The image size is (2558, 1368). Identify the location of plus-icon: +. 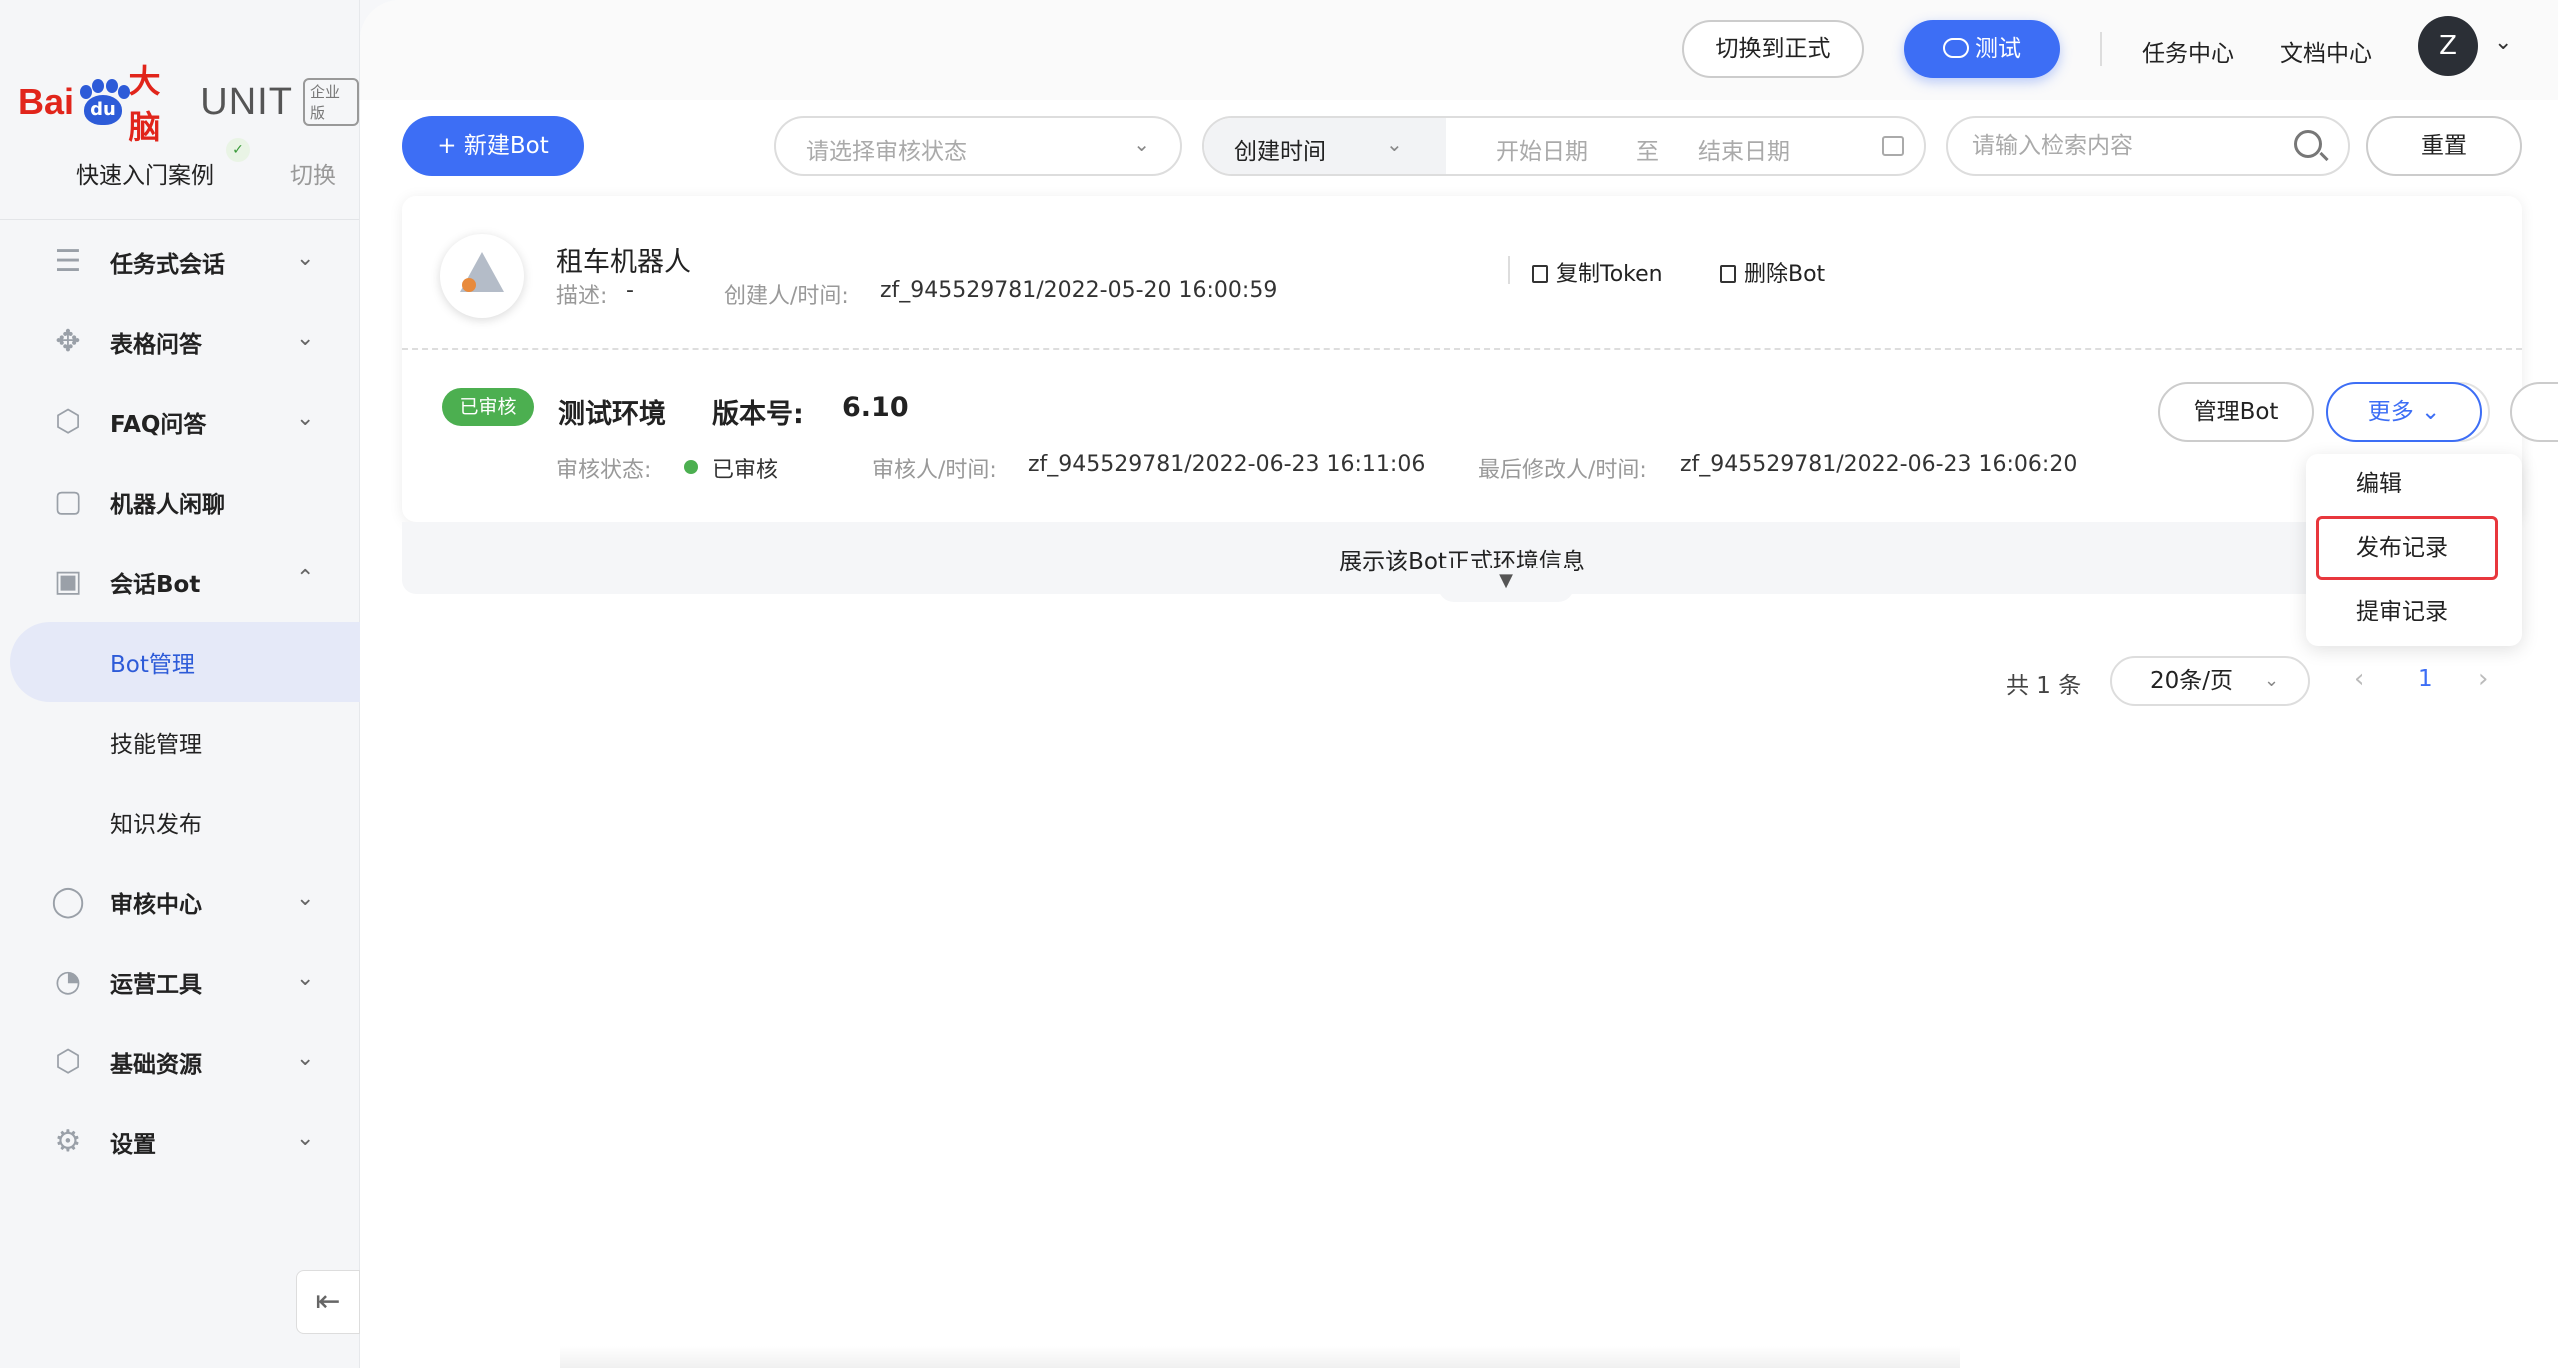
(450, 146).